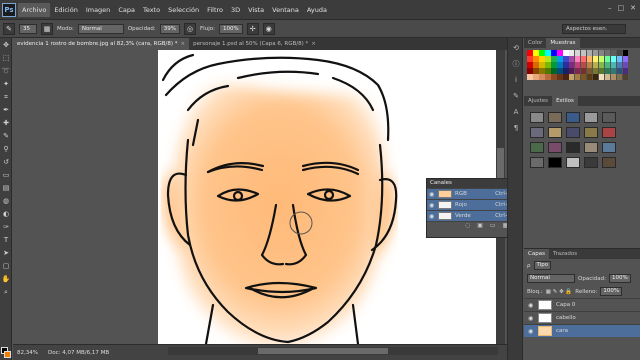 The width and height of the screenshot is (640, 360). What do you see at coordinates (472, 204) in the screenshot?
I see `channel-row-rojo: ◉ Rojo Ctrl+3` at bounding box center [472, 204].